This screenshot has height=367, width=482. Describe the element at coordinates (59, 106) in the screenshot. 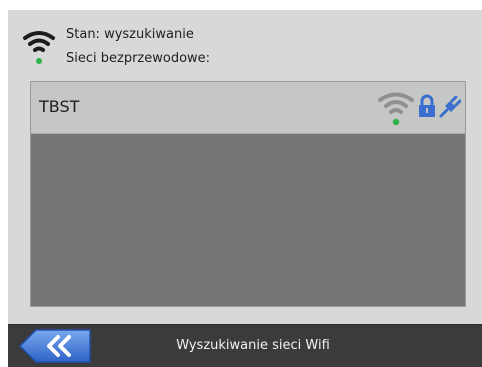

I see `network-ssid: TBST` at that location.